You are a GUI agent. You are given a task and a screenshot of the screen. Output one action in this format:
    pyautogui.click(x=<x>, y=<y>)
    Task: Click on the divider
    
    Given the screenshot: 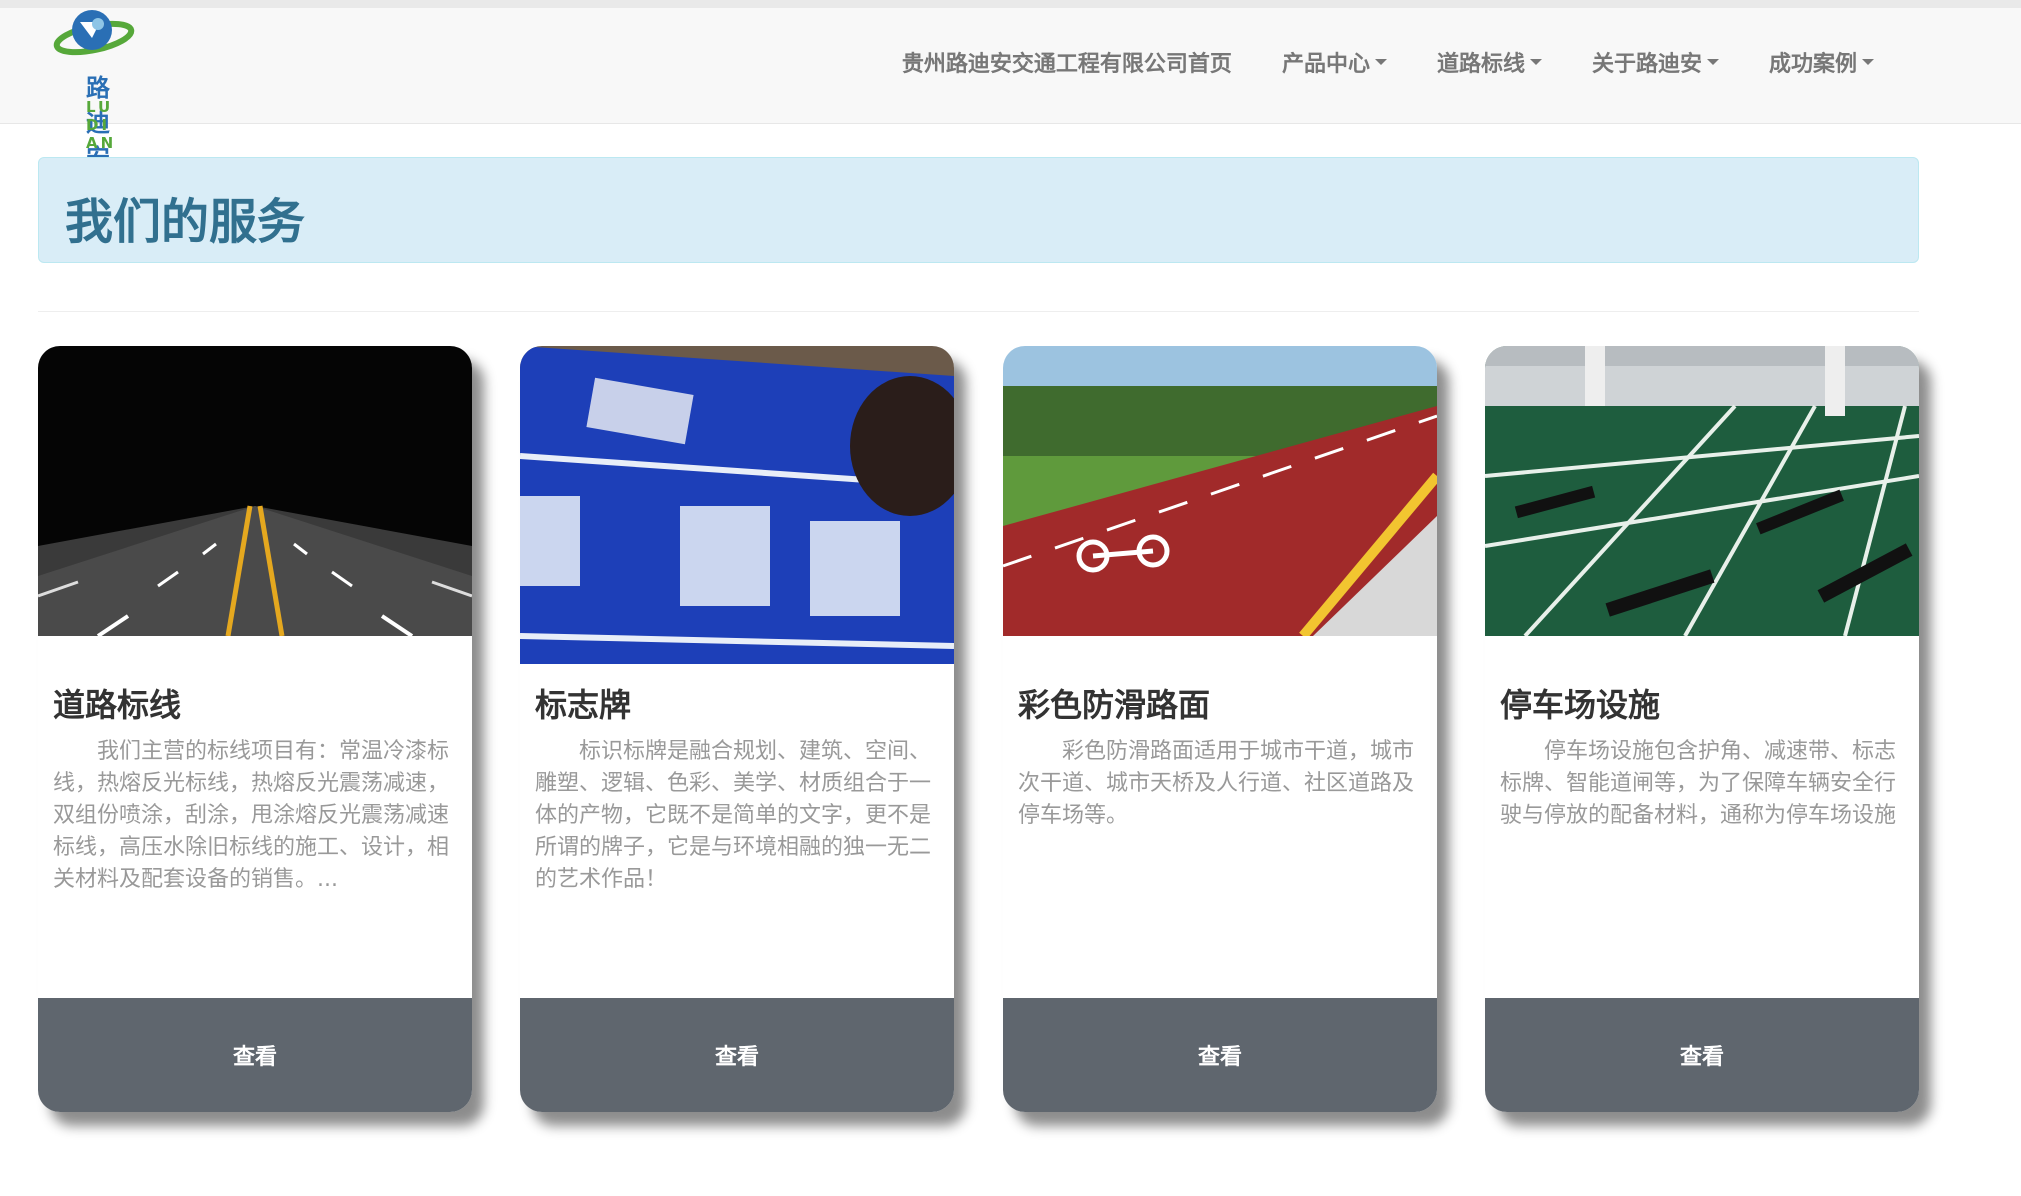 What is the action you would take?
    pyautogui.click(x=978, y=311)
    